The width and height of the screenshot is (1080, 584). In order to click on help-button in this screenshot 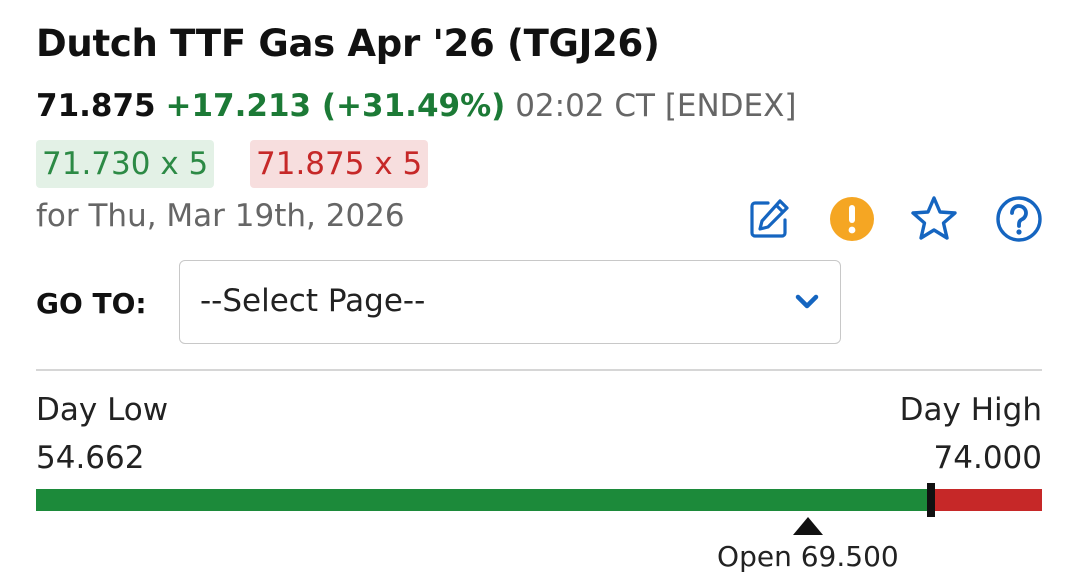, I will do `click(1019, 219)`.